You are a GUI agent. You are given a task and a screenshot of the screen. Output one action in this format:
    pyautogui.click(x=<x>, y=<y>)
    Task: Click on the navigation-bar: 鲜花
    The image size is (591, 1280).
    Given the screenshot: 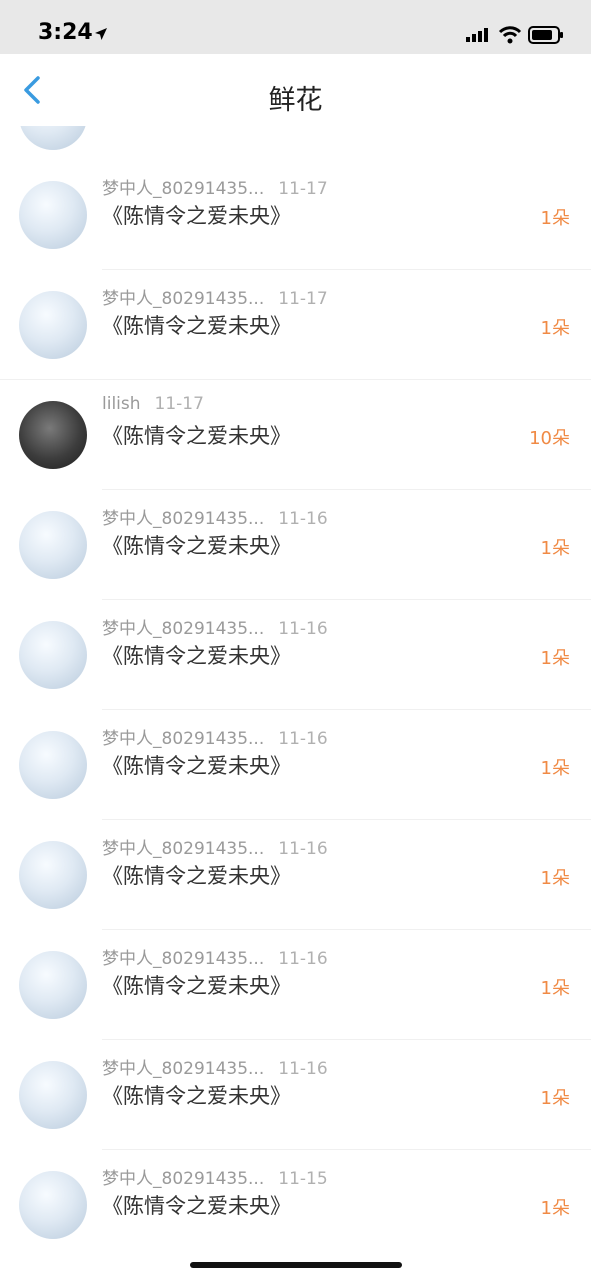 What is the action you would take?
    pyautogui.click(x=295, y=90)
    